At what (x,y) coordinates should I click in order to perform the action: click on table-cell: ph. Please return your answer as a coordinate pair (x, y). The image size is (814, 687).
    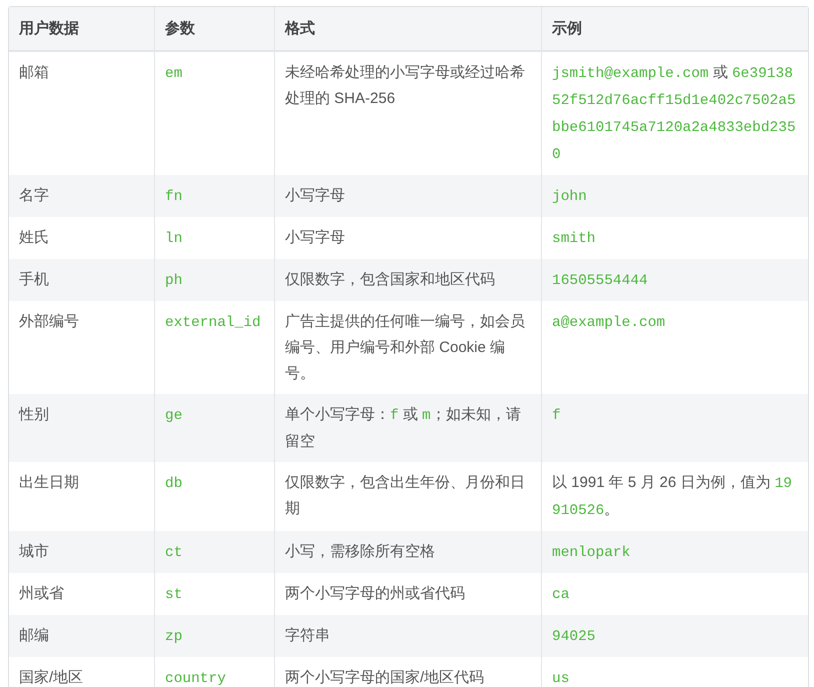
    Looking at the image, I should click on (214, 280).